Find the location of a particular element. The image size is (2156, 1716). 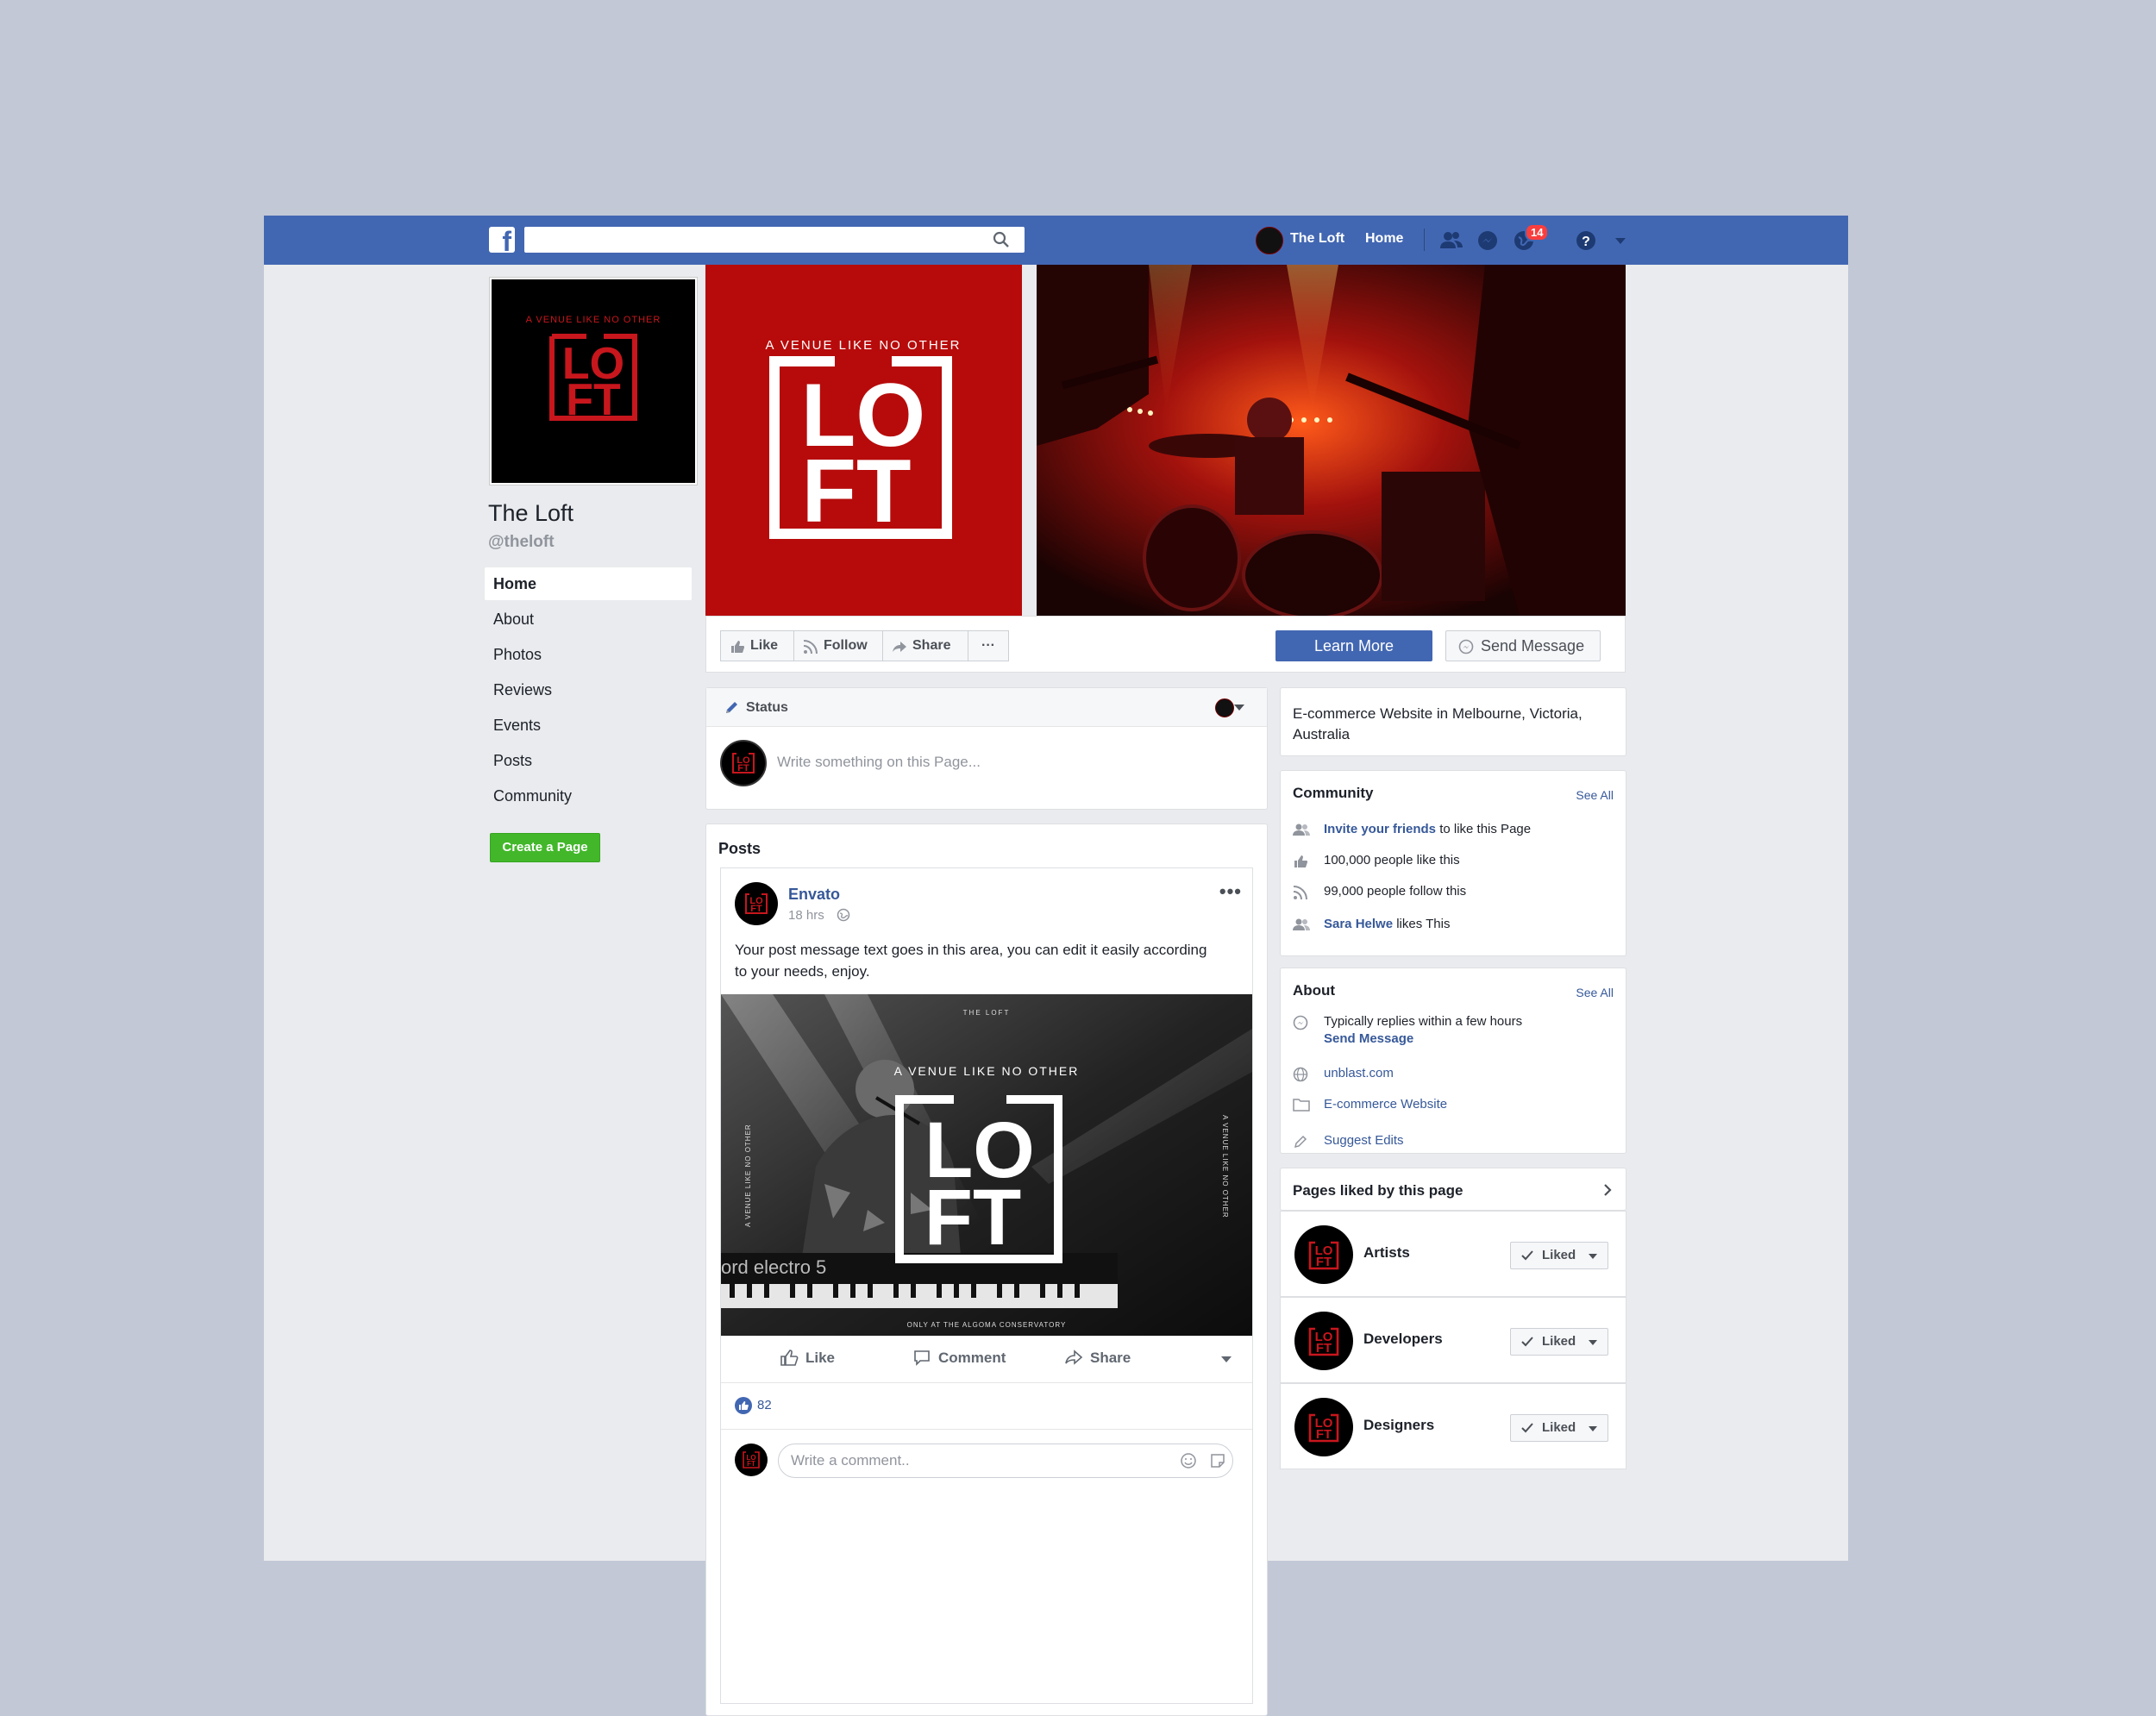

posts-heading: Posts is located at coordinates (739, 848).